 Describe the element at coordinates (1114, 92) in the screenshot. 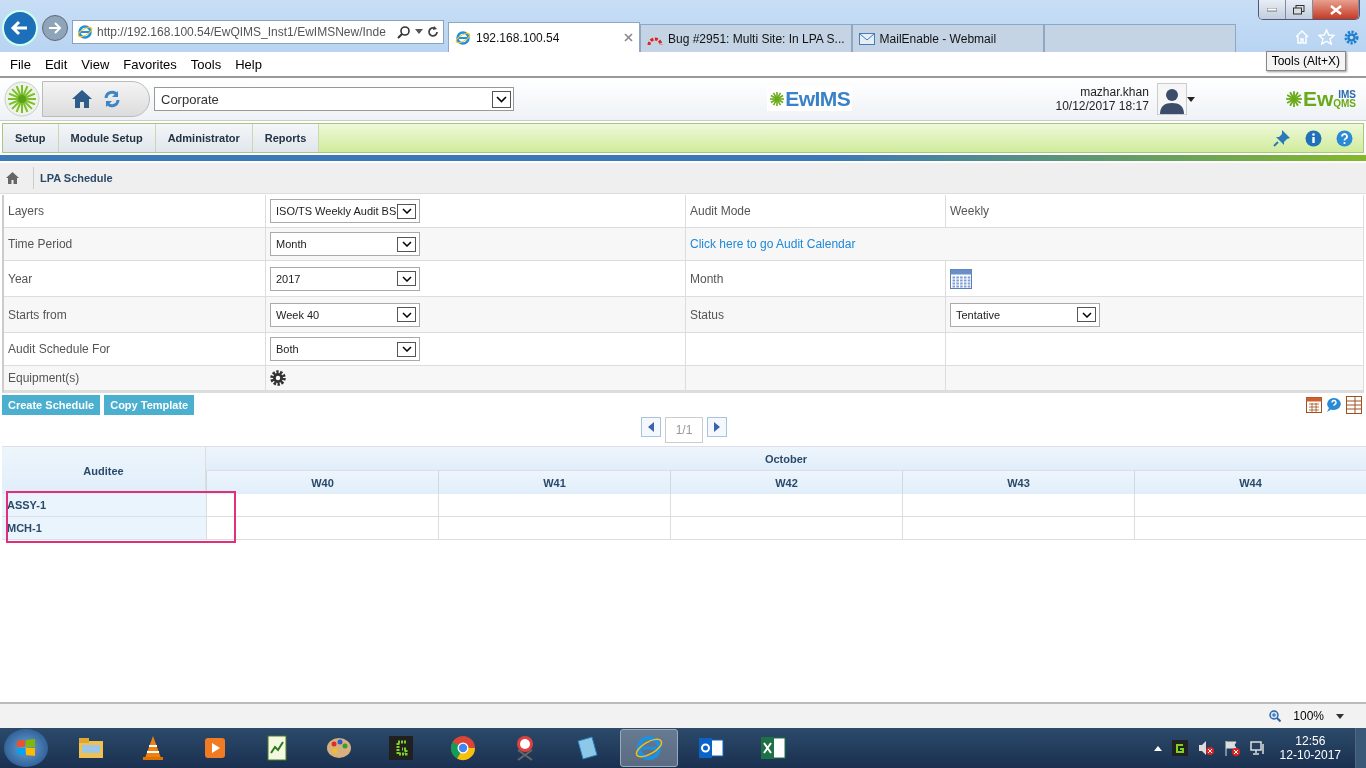

I see `user-name: mazhar.khan` at that location.